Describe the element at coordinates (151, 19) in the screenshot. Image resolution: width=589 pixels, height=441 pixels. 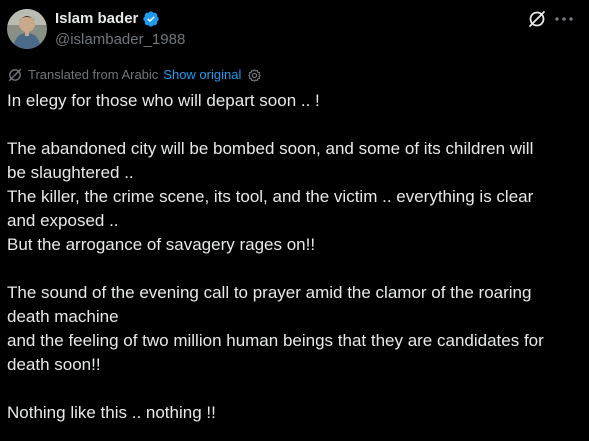
I see `verified-badge-icon` at that location.